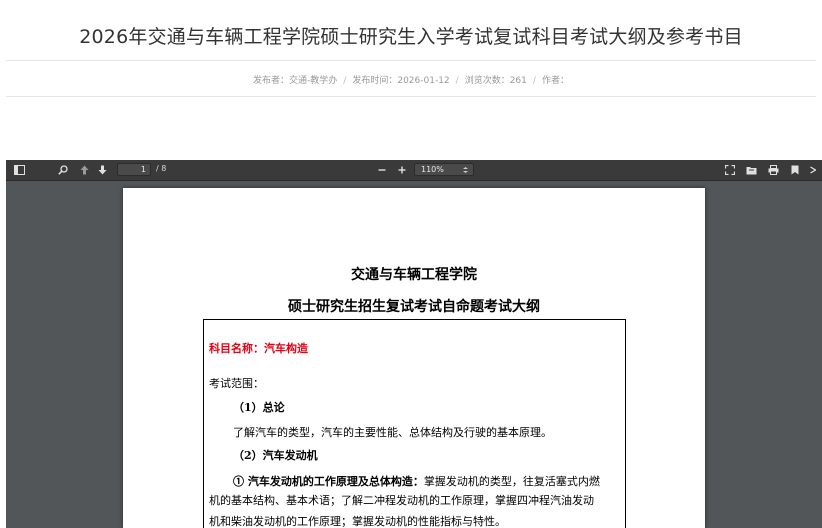  Describe the element at coordinates (258, 348) in the screenshot. I see `subject-name: 科目名称：汽车构造` at that location.